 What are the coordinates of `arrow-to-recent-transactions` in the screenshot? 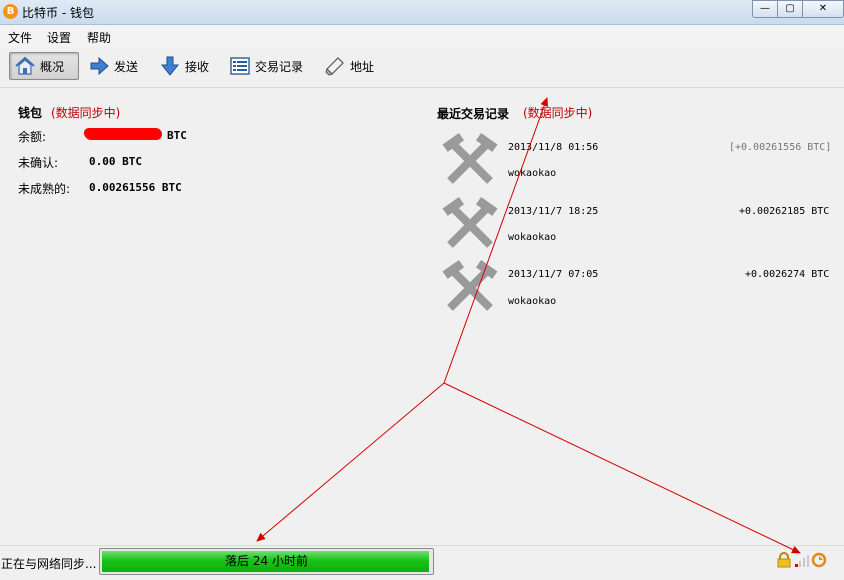 It's located at (496, 240).